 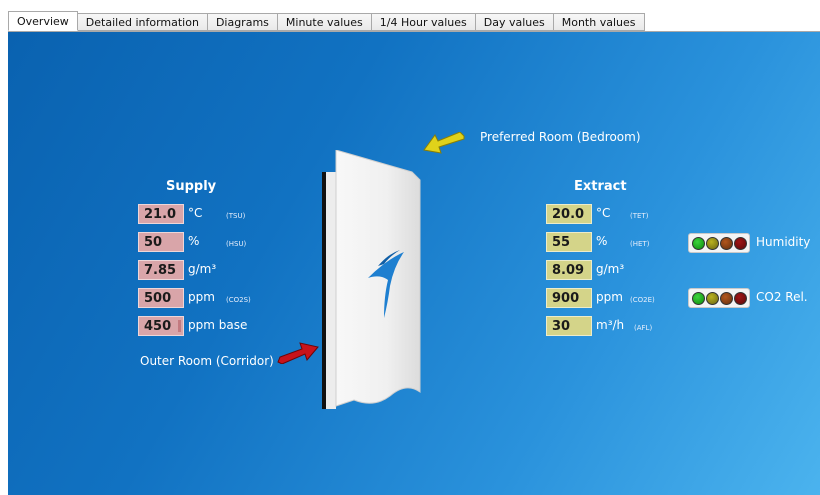 What do you see at coordinates (514, 22) in the screenshot?
I see `tab-day-values: Day values` at bounding box center [514, 22].